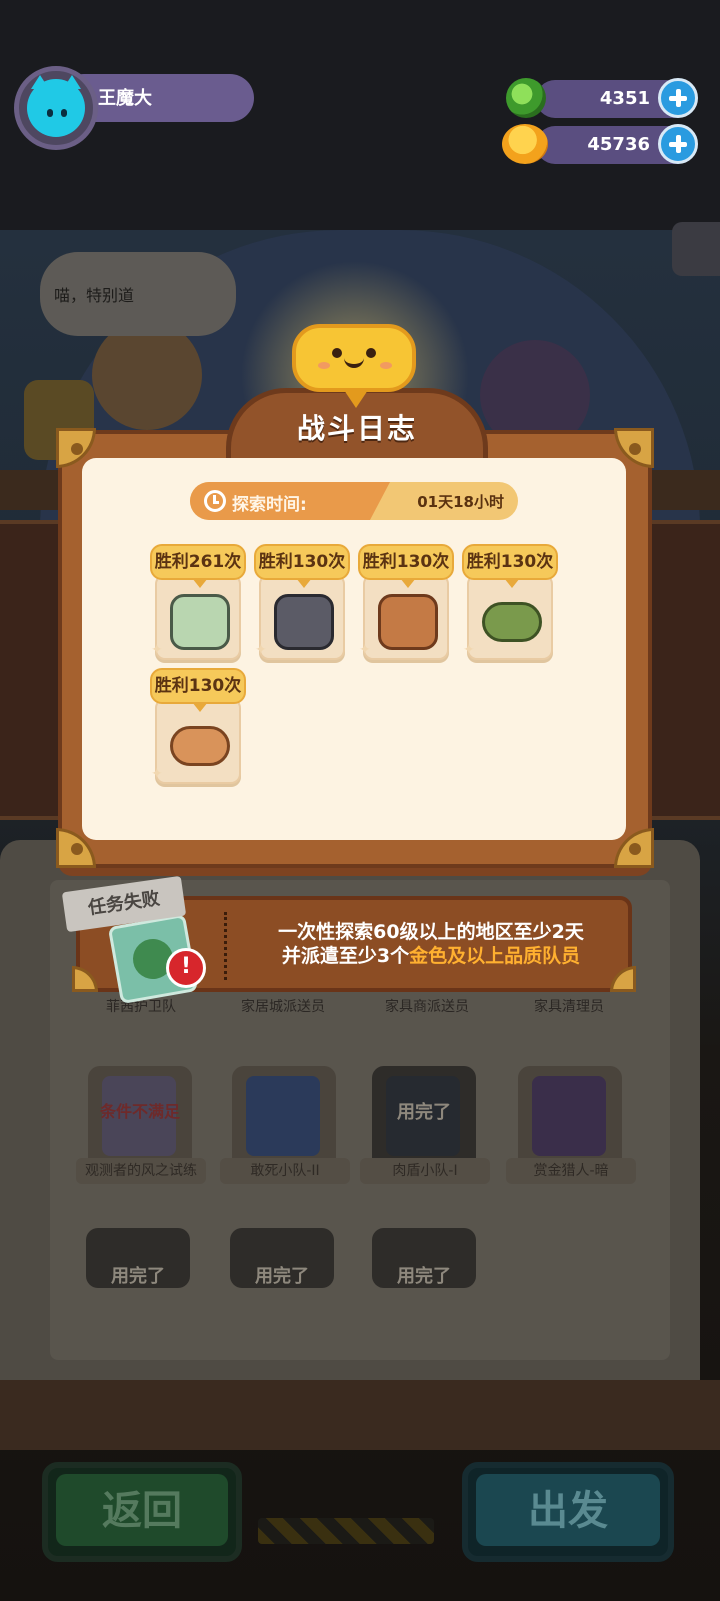  I want to click on depart-button: 出发, so click(568, 1512).